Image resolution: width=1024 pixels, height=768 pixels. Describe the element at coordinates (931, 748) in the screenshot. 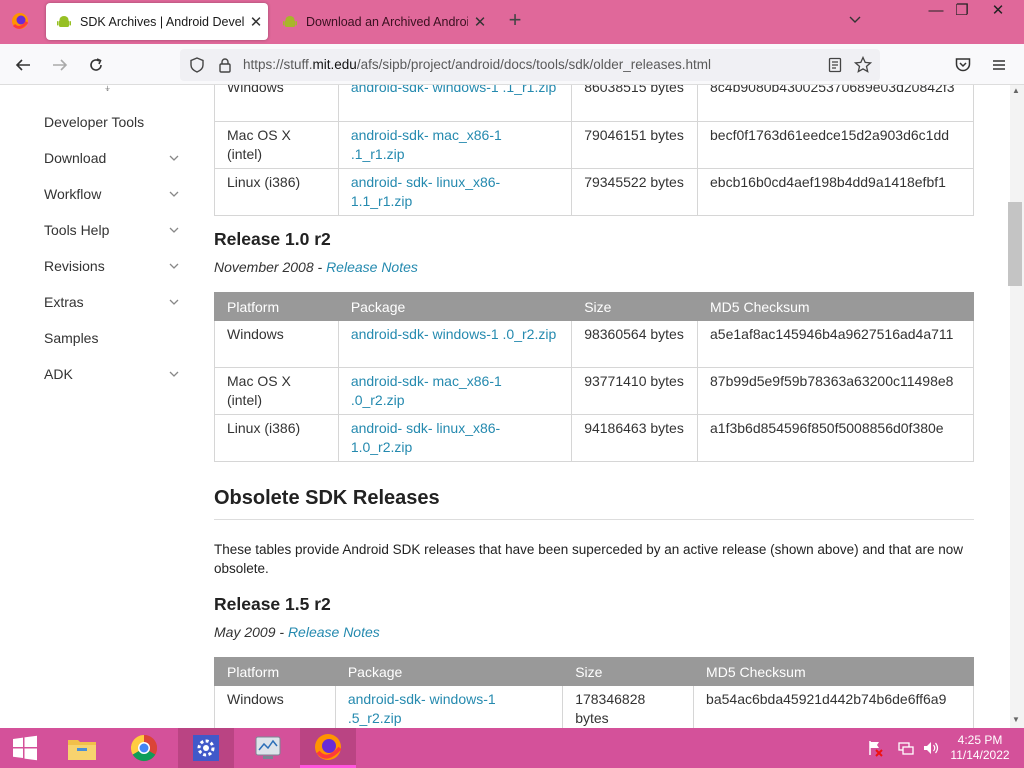

I see `volume-icon` at that location.